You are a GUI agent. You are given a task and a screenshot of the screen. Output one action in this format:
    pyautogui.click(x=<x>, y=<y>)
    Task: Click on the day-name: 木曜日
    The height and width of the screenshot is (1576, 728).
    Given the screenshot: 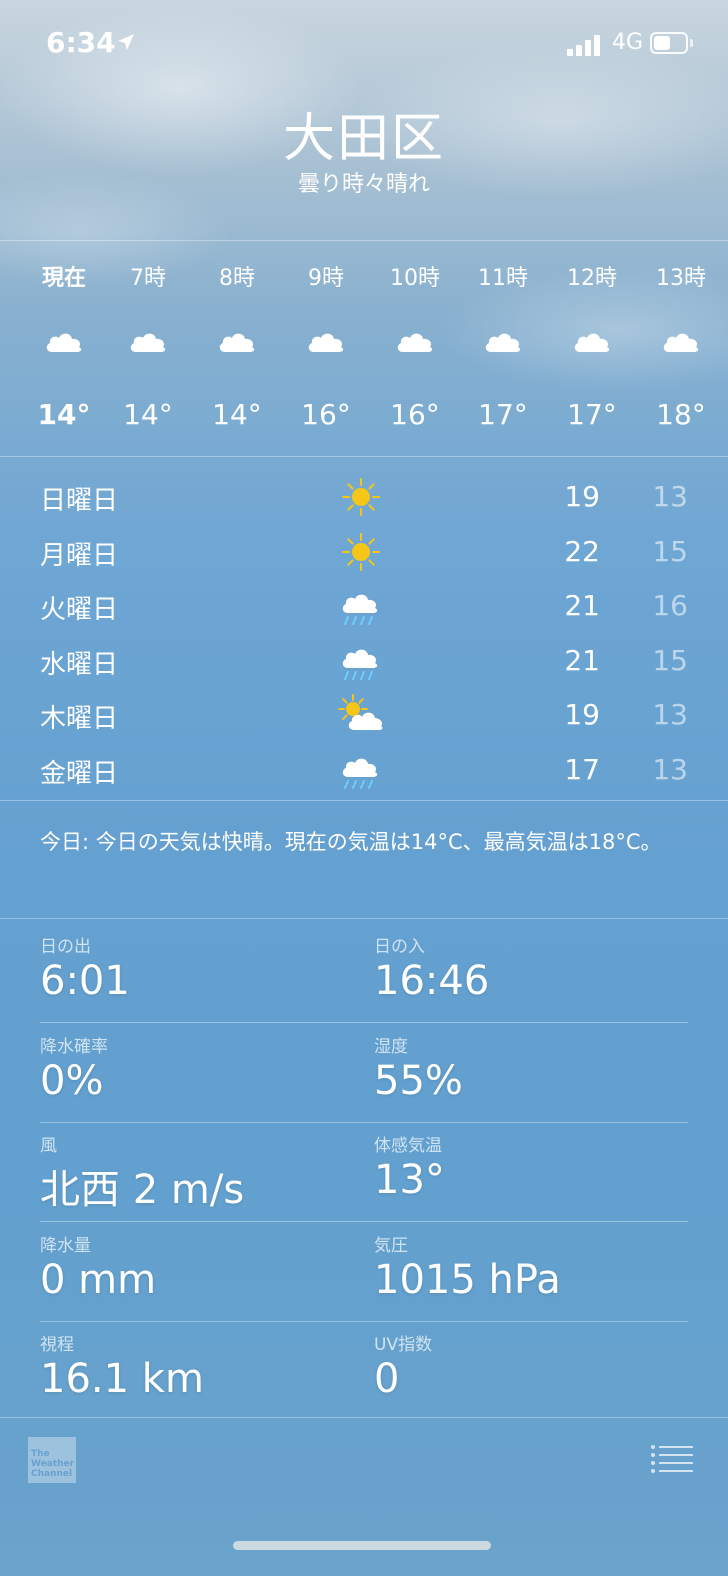 What is the action you would take?
    pyautogui.click(x=79, y=719)
    